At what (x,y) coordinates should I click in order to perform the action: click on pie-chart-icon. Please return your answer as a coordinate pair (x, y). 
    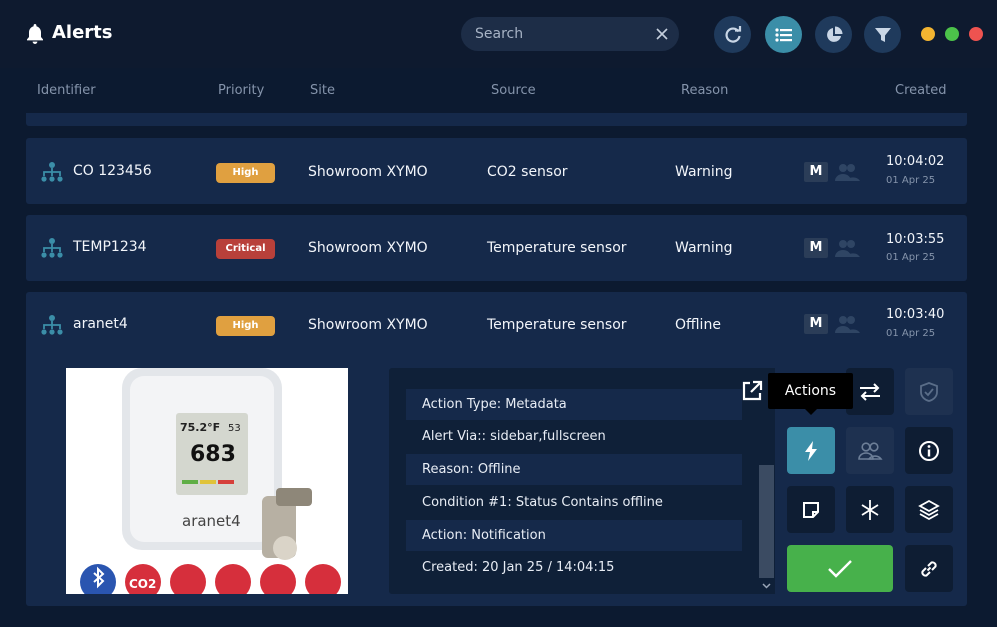
    Looking at the image, I should click on (834, 34).